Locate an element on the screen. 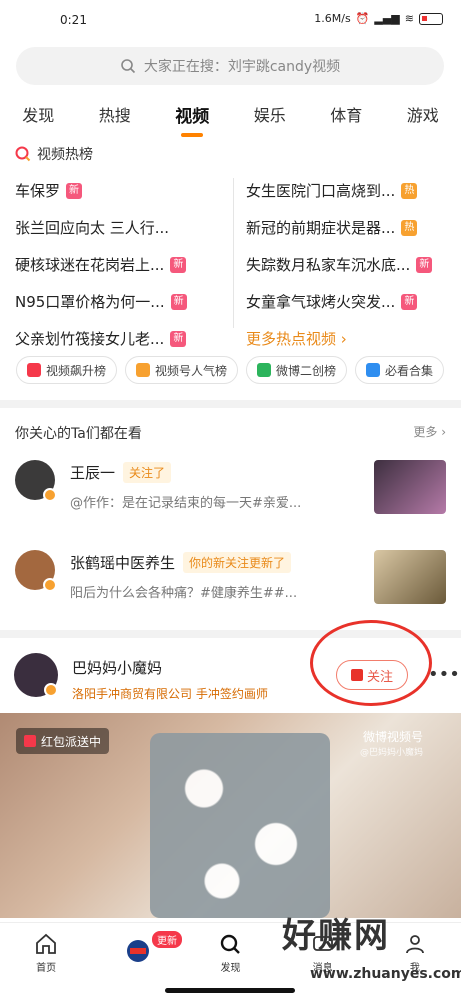 This screenshot has height=1000, width=461. crown-icon is located at coordinates (143, 370).